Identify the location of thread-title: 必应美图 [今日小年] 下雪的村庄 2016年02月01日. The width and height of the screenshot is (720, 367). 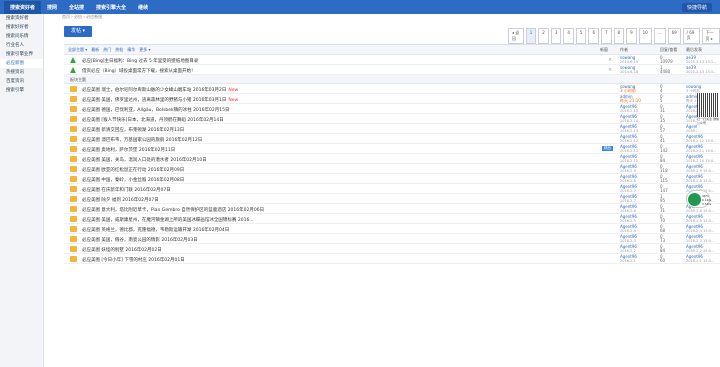
(133, 260).